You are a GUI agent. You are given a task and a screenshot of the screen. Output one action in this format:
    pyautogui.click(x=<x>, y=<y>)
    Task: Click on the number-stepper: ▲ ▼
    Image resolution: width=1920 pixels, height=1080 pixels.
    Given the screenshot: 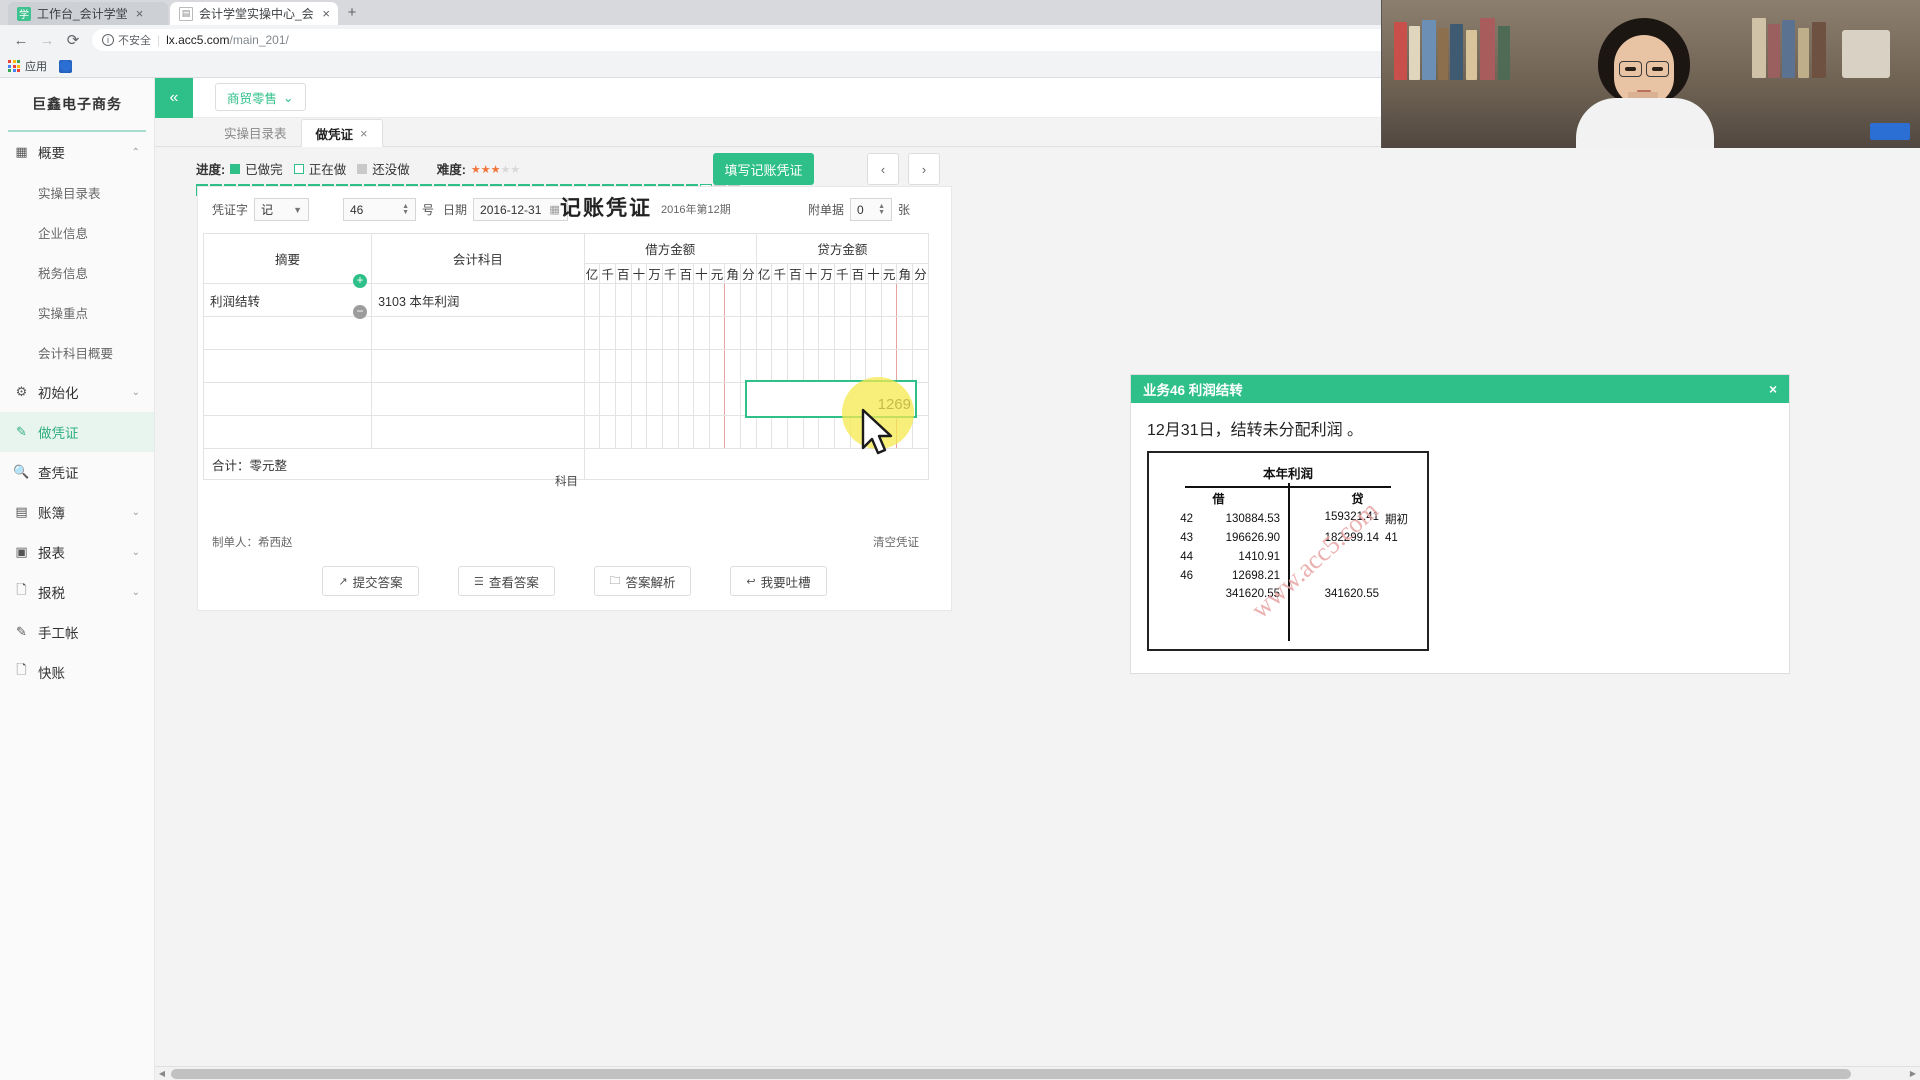 What is the action you would take?
    pyautogui.click(x=405, y=209)
    